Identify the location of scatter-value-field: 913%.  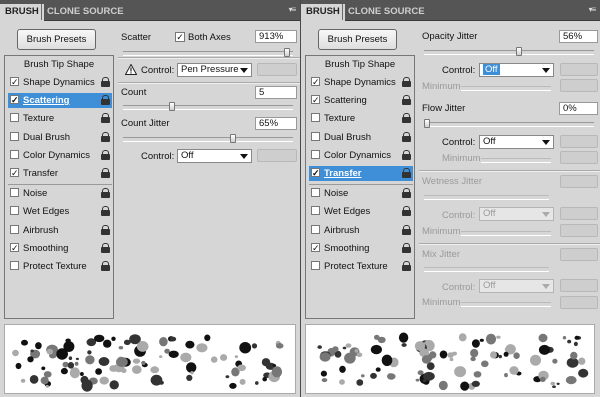
(276, 36).